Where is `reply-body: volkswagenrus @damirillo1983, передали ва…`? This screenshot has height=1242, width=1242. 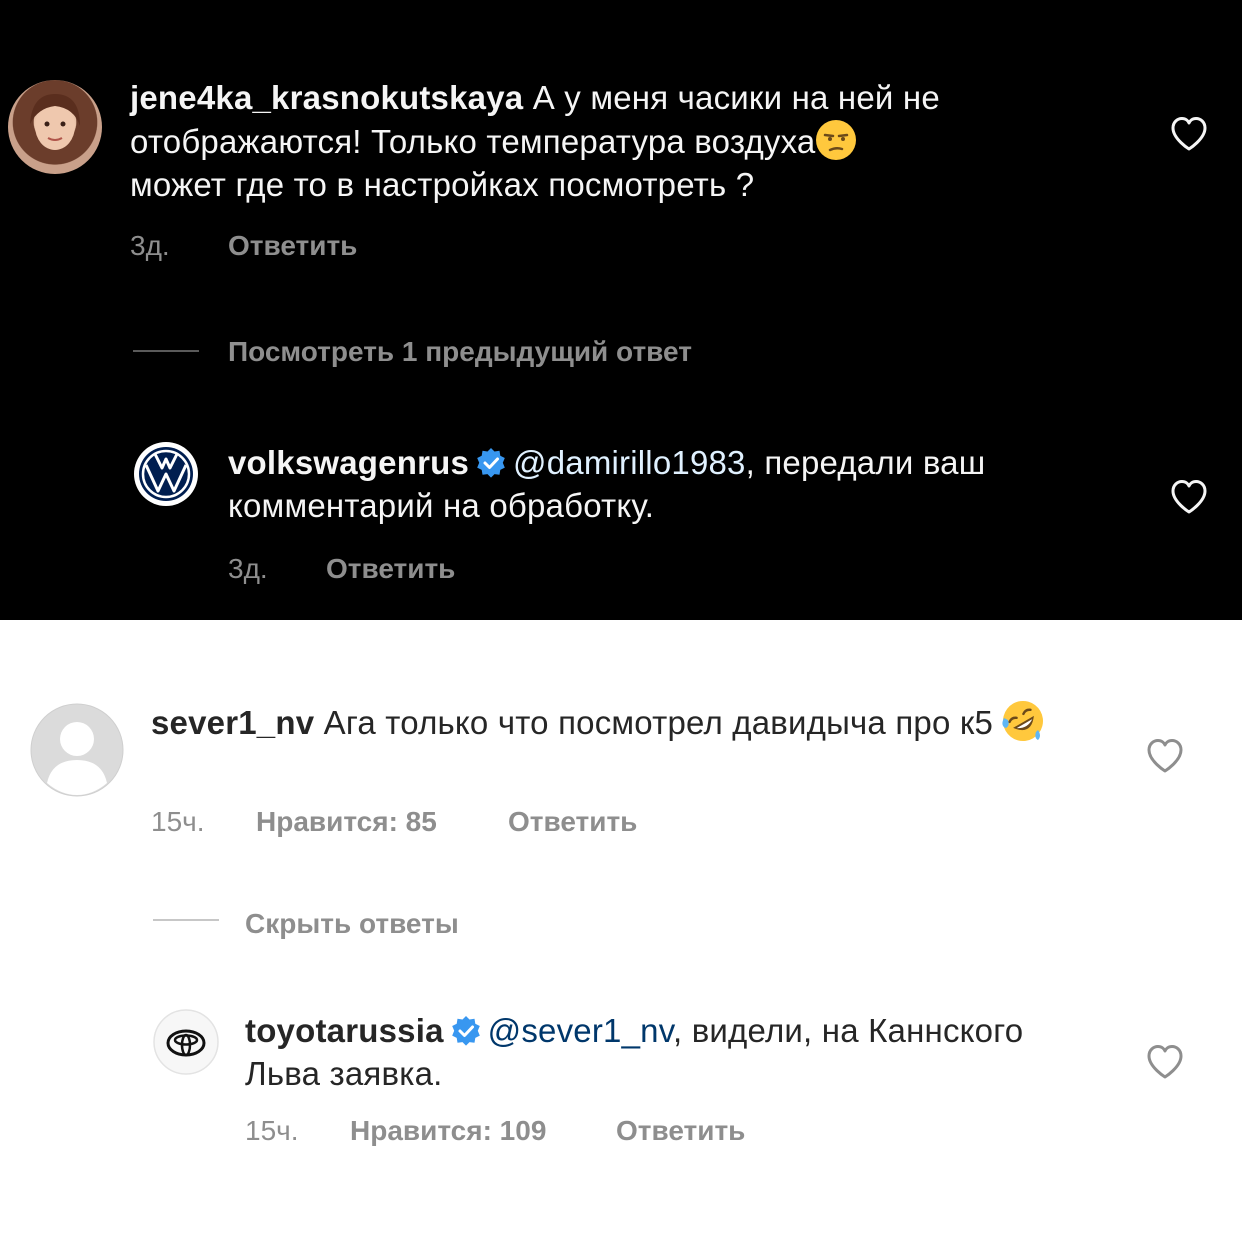 reply-body: volkswagenrus @damirillo1983, передали ва… is located at coordinates (678, 484).